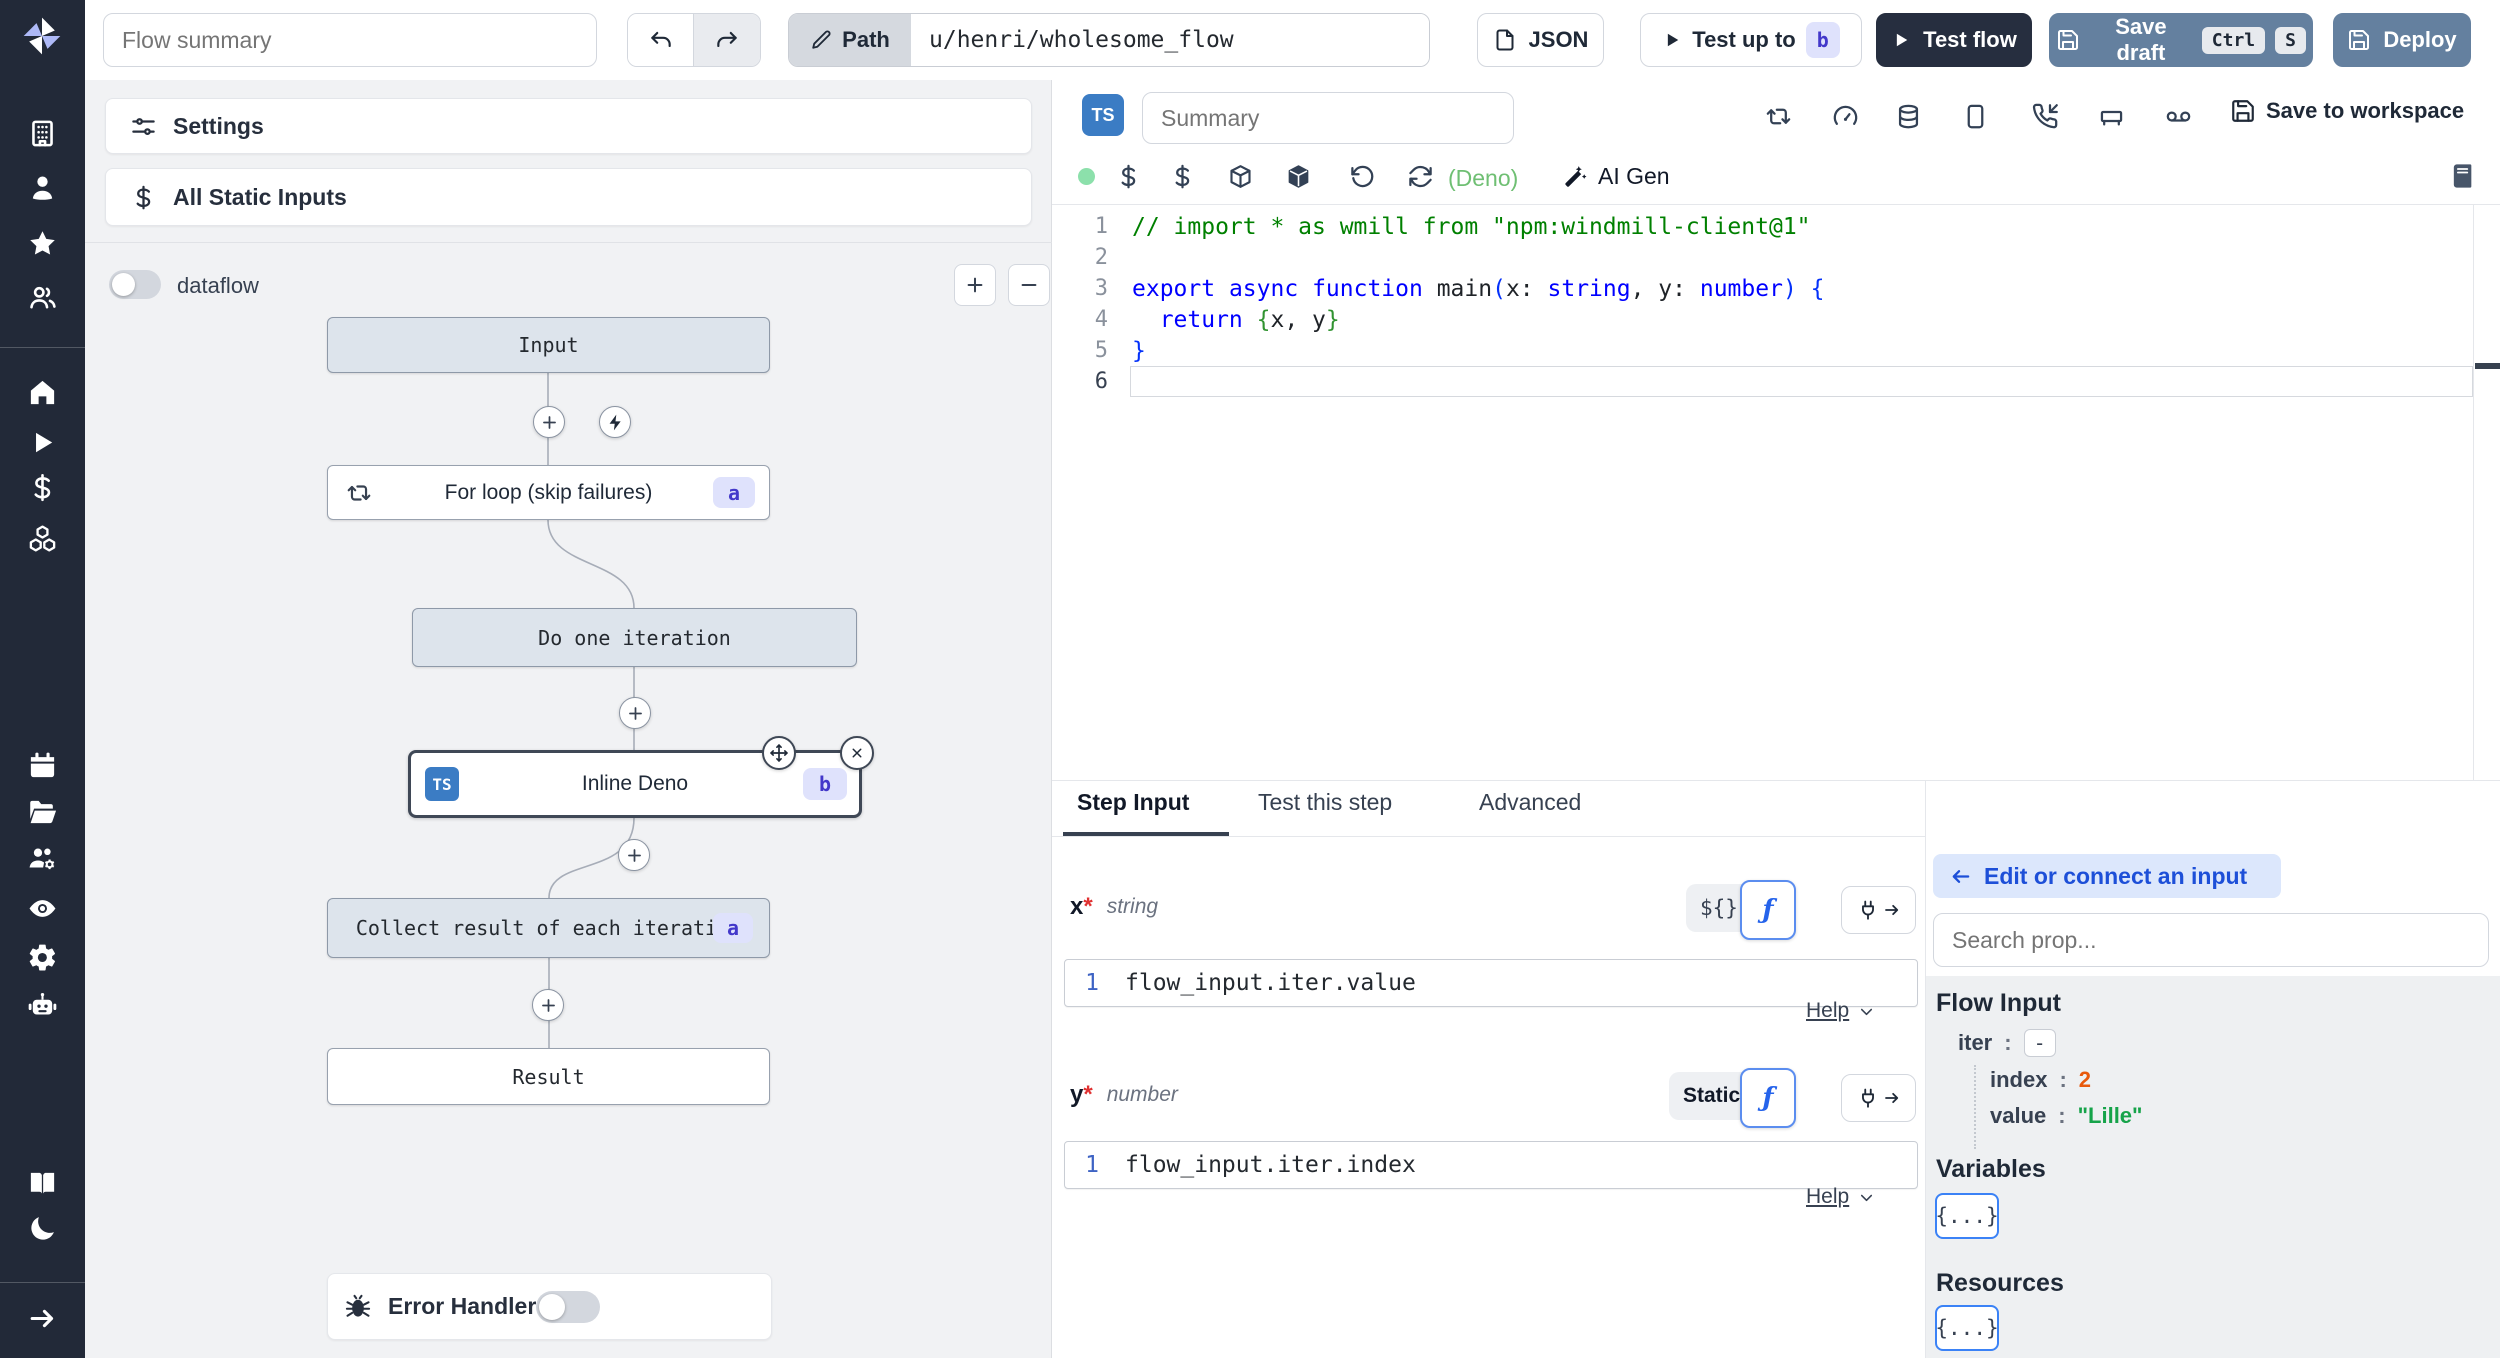  What do you see at coordinates (42, 858) in the screenshot?
I see `workers-icon` at bounding box center [42, 858].